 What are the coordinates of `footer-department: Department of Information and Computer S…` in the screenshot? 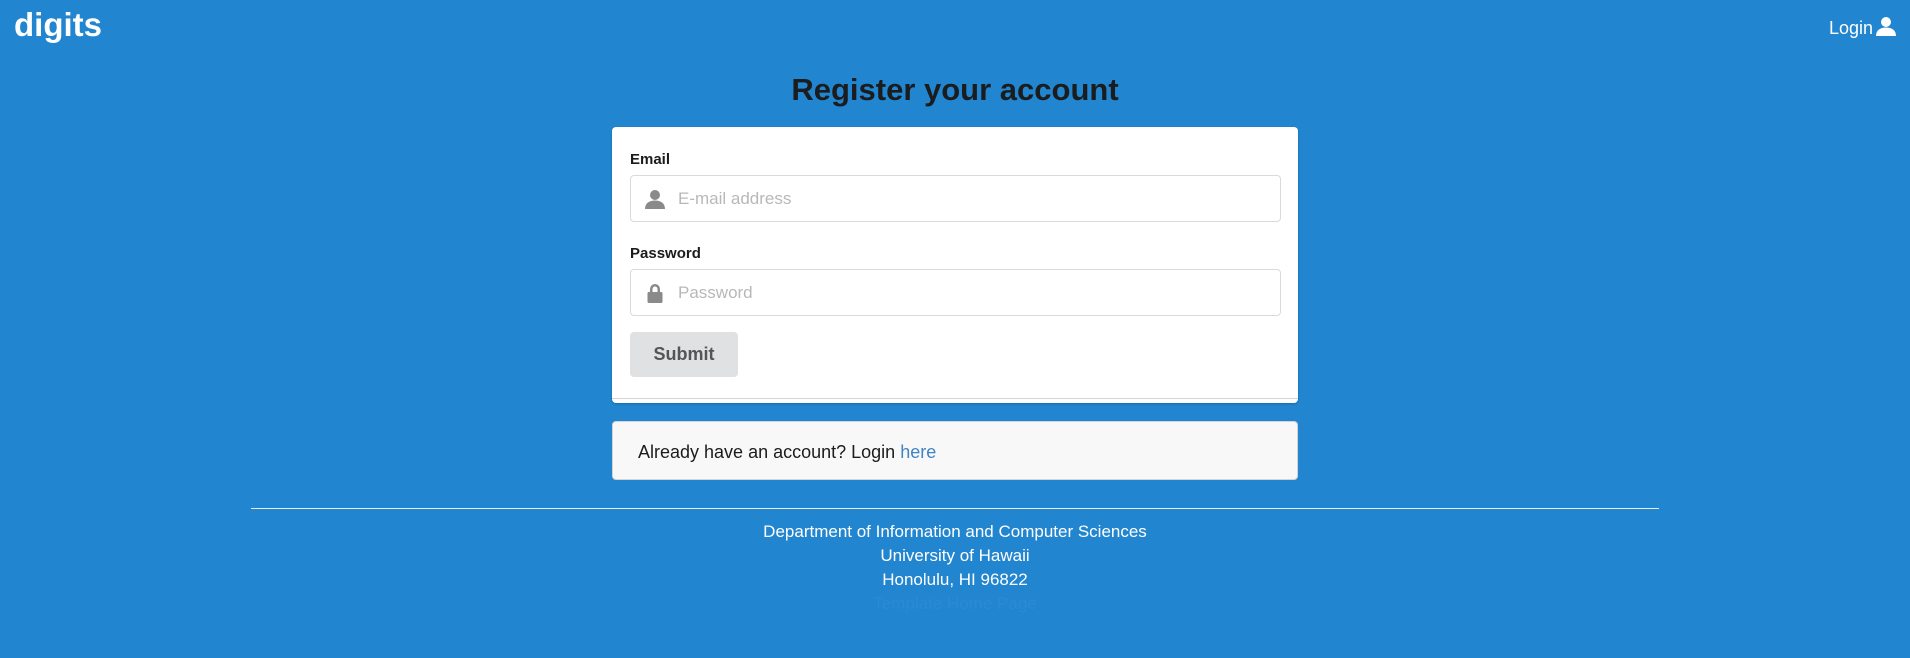 It's located at (955, 531).